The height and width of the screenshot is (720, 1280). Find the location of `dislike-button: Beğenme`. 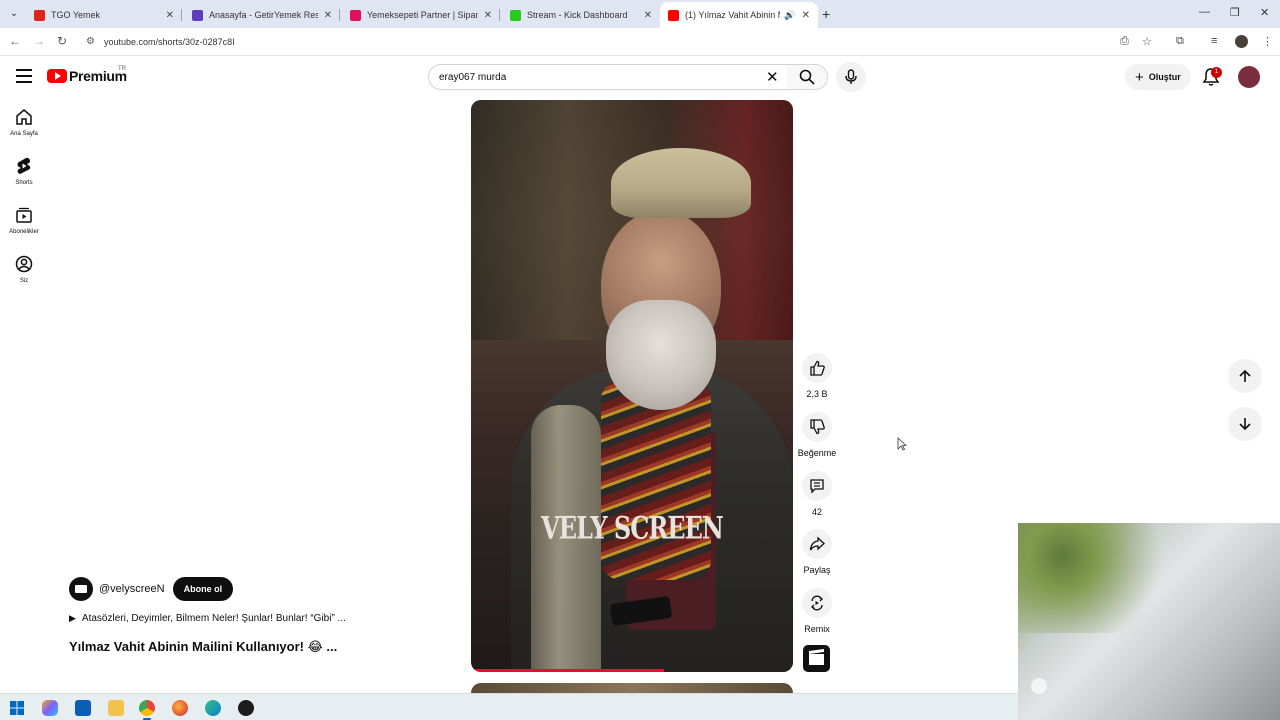

dislike-button: Beğenme is located at coordinates (817, 435).